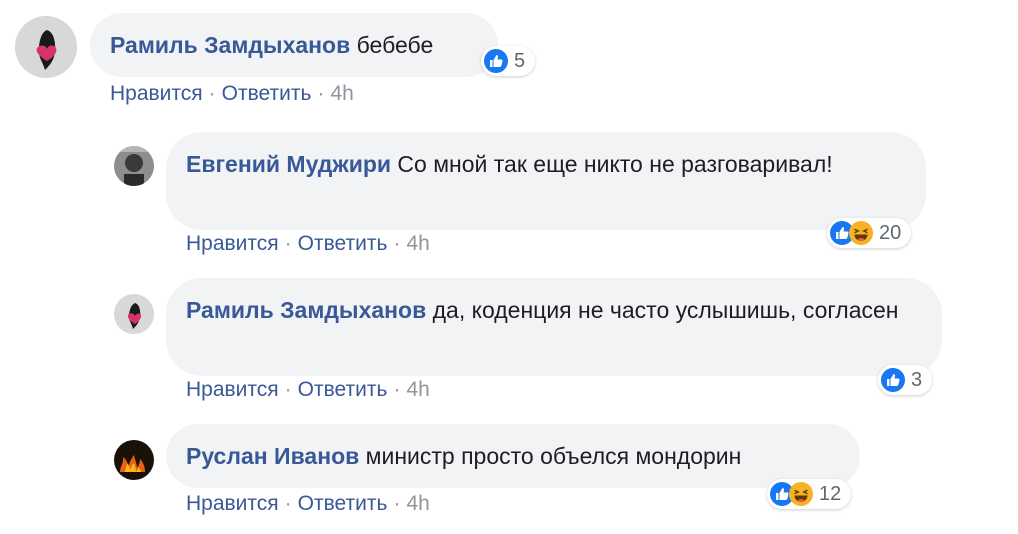 This screenshot has width=1018, height=534. I want to click on comment-bubble: Рамиль Замдыханов бебебе, so click(294, 45).